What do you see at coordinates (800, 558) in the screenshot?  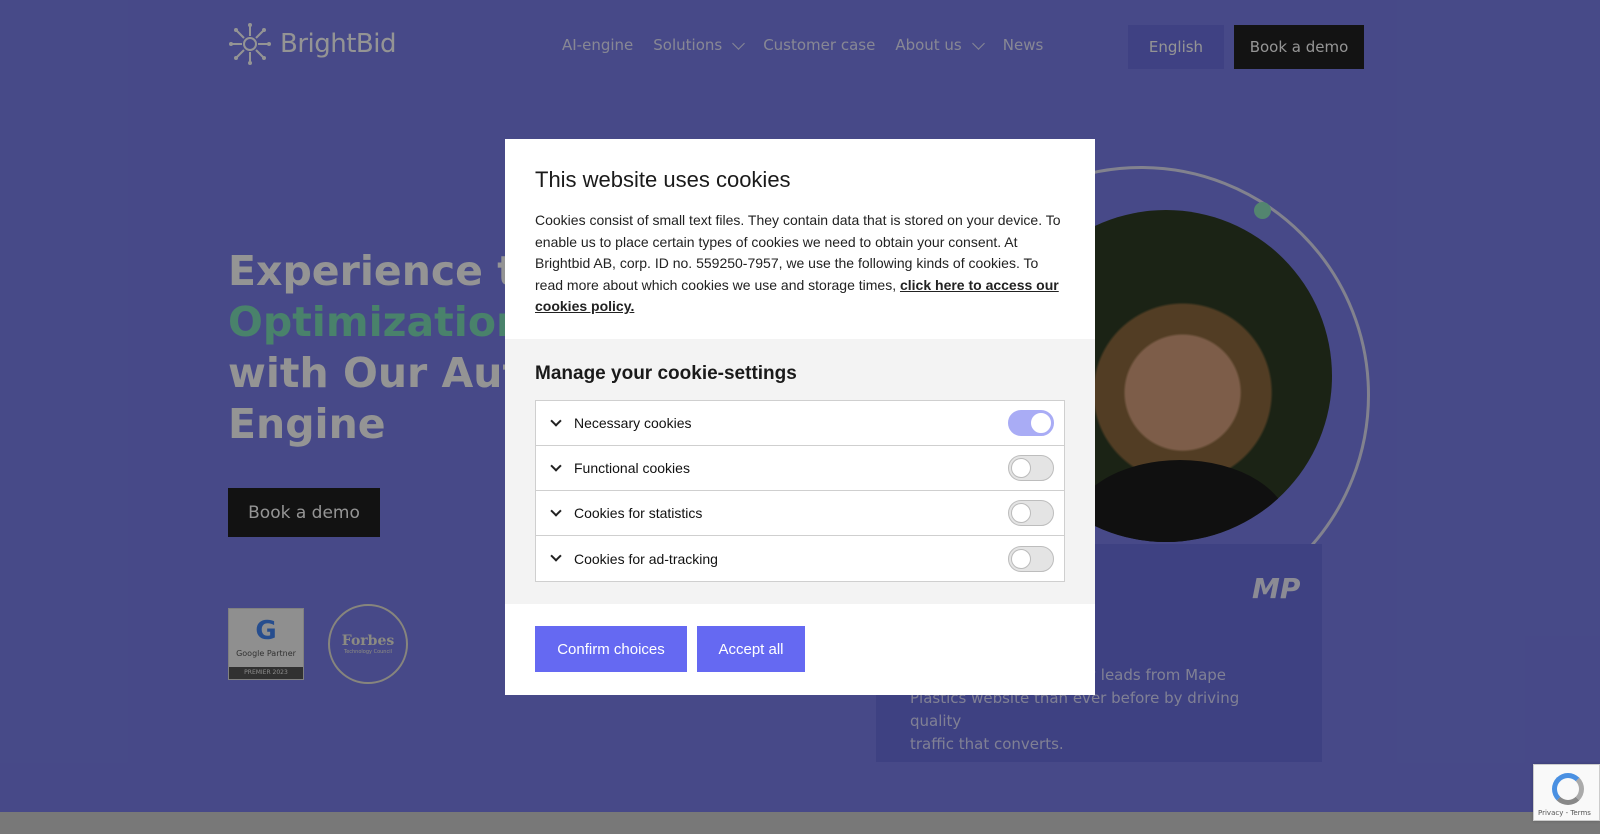 I see `cookie-row-ad-tracking: Cookies for ad-tracking` at bounding box center [800, 558].